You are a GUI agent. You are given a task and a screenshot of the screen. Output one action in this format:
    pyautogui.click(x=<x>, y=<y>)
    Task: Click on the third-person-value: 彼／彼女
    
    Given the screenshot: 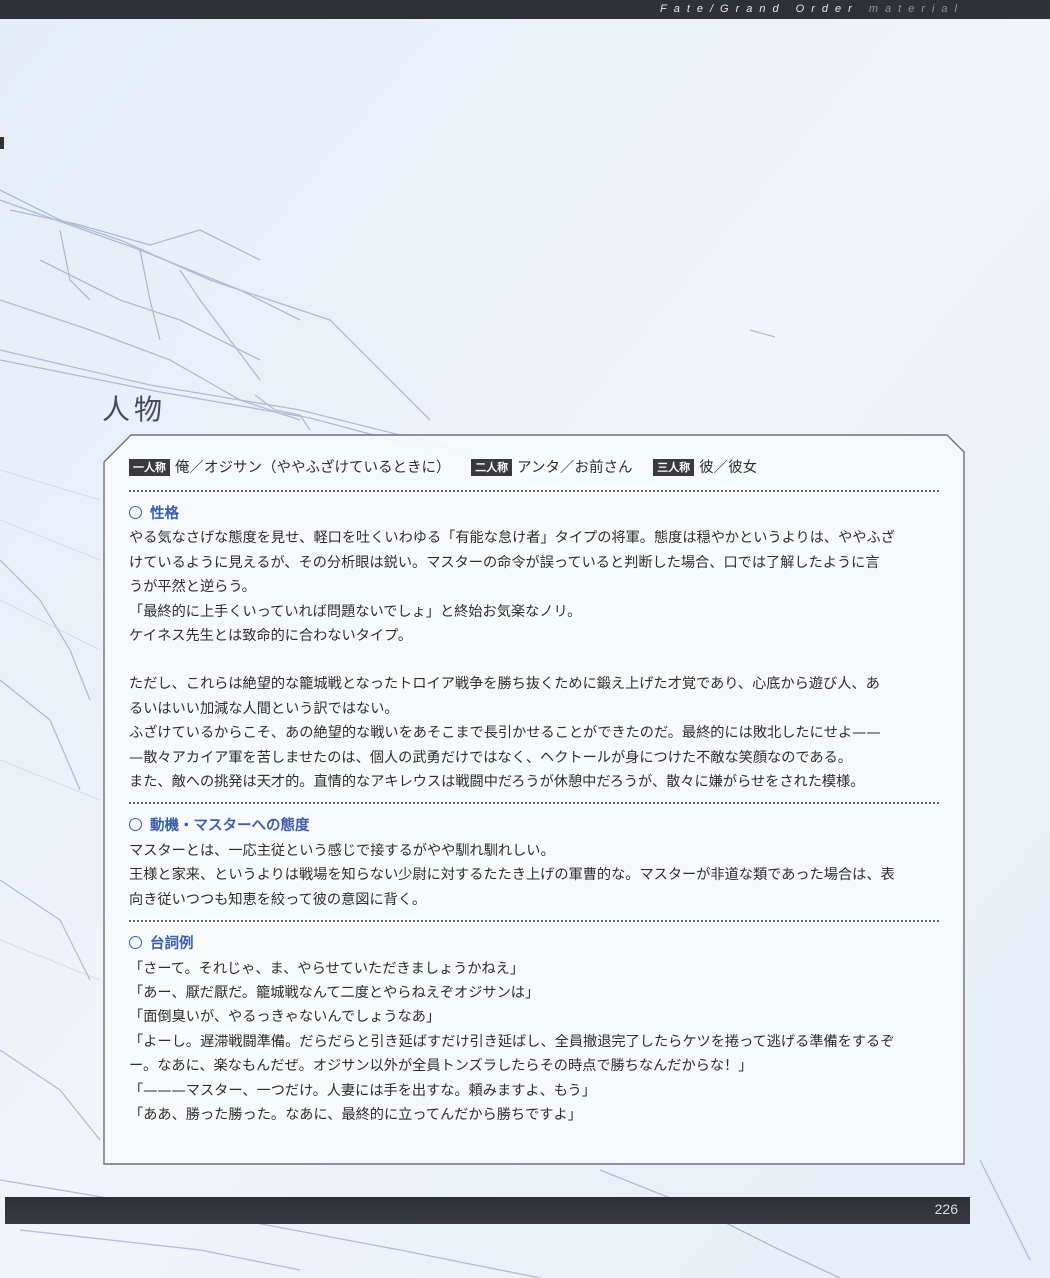 What is the action you would take?
    pyautogui.click(x=728, y=468)
    